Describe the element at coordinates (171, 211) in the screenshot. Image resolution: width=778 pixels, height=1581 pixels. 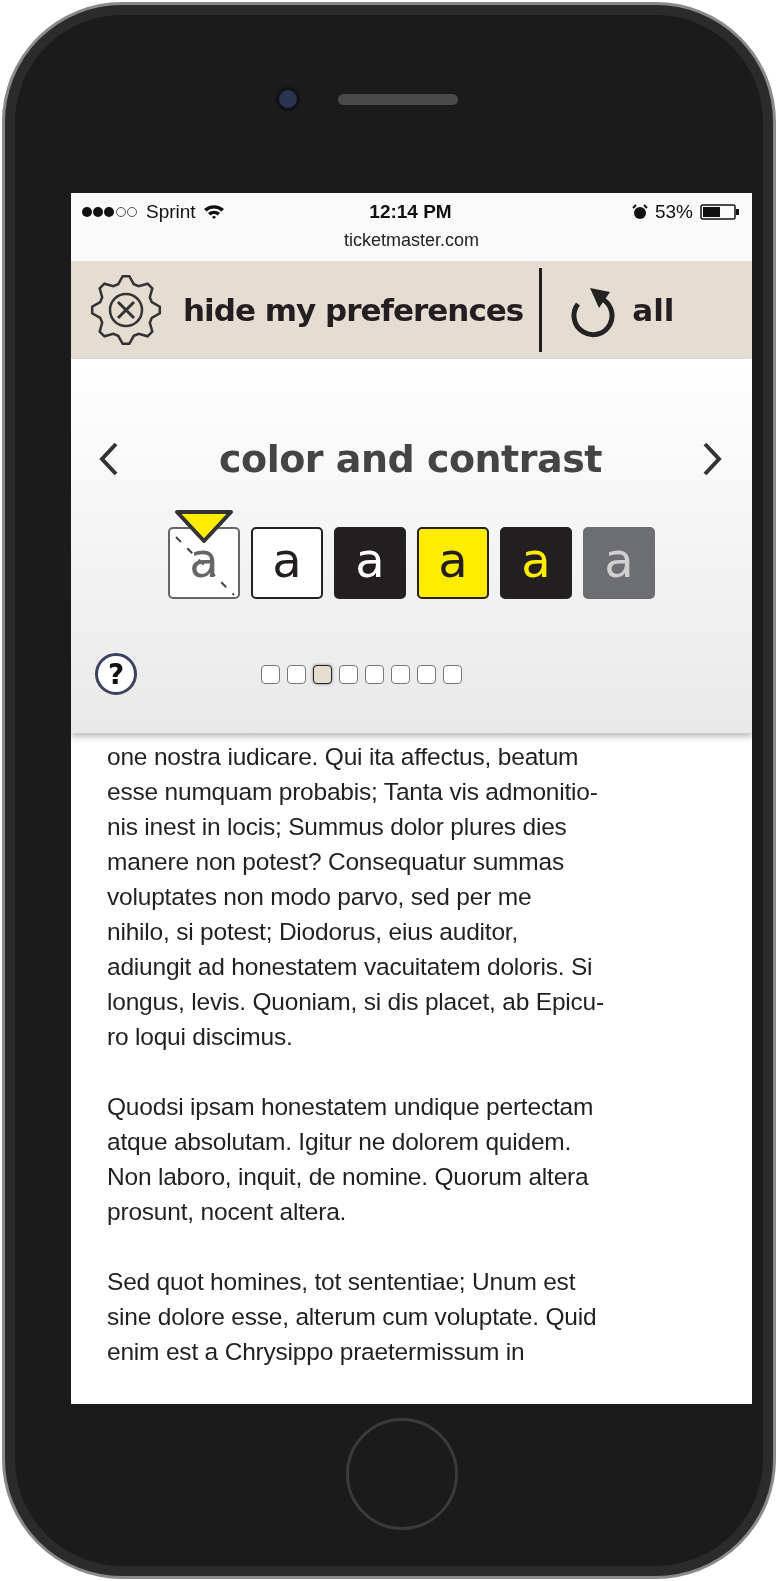
I see `carrier-name: Sprint` at that location.